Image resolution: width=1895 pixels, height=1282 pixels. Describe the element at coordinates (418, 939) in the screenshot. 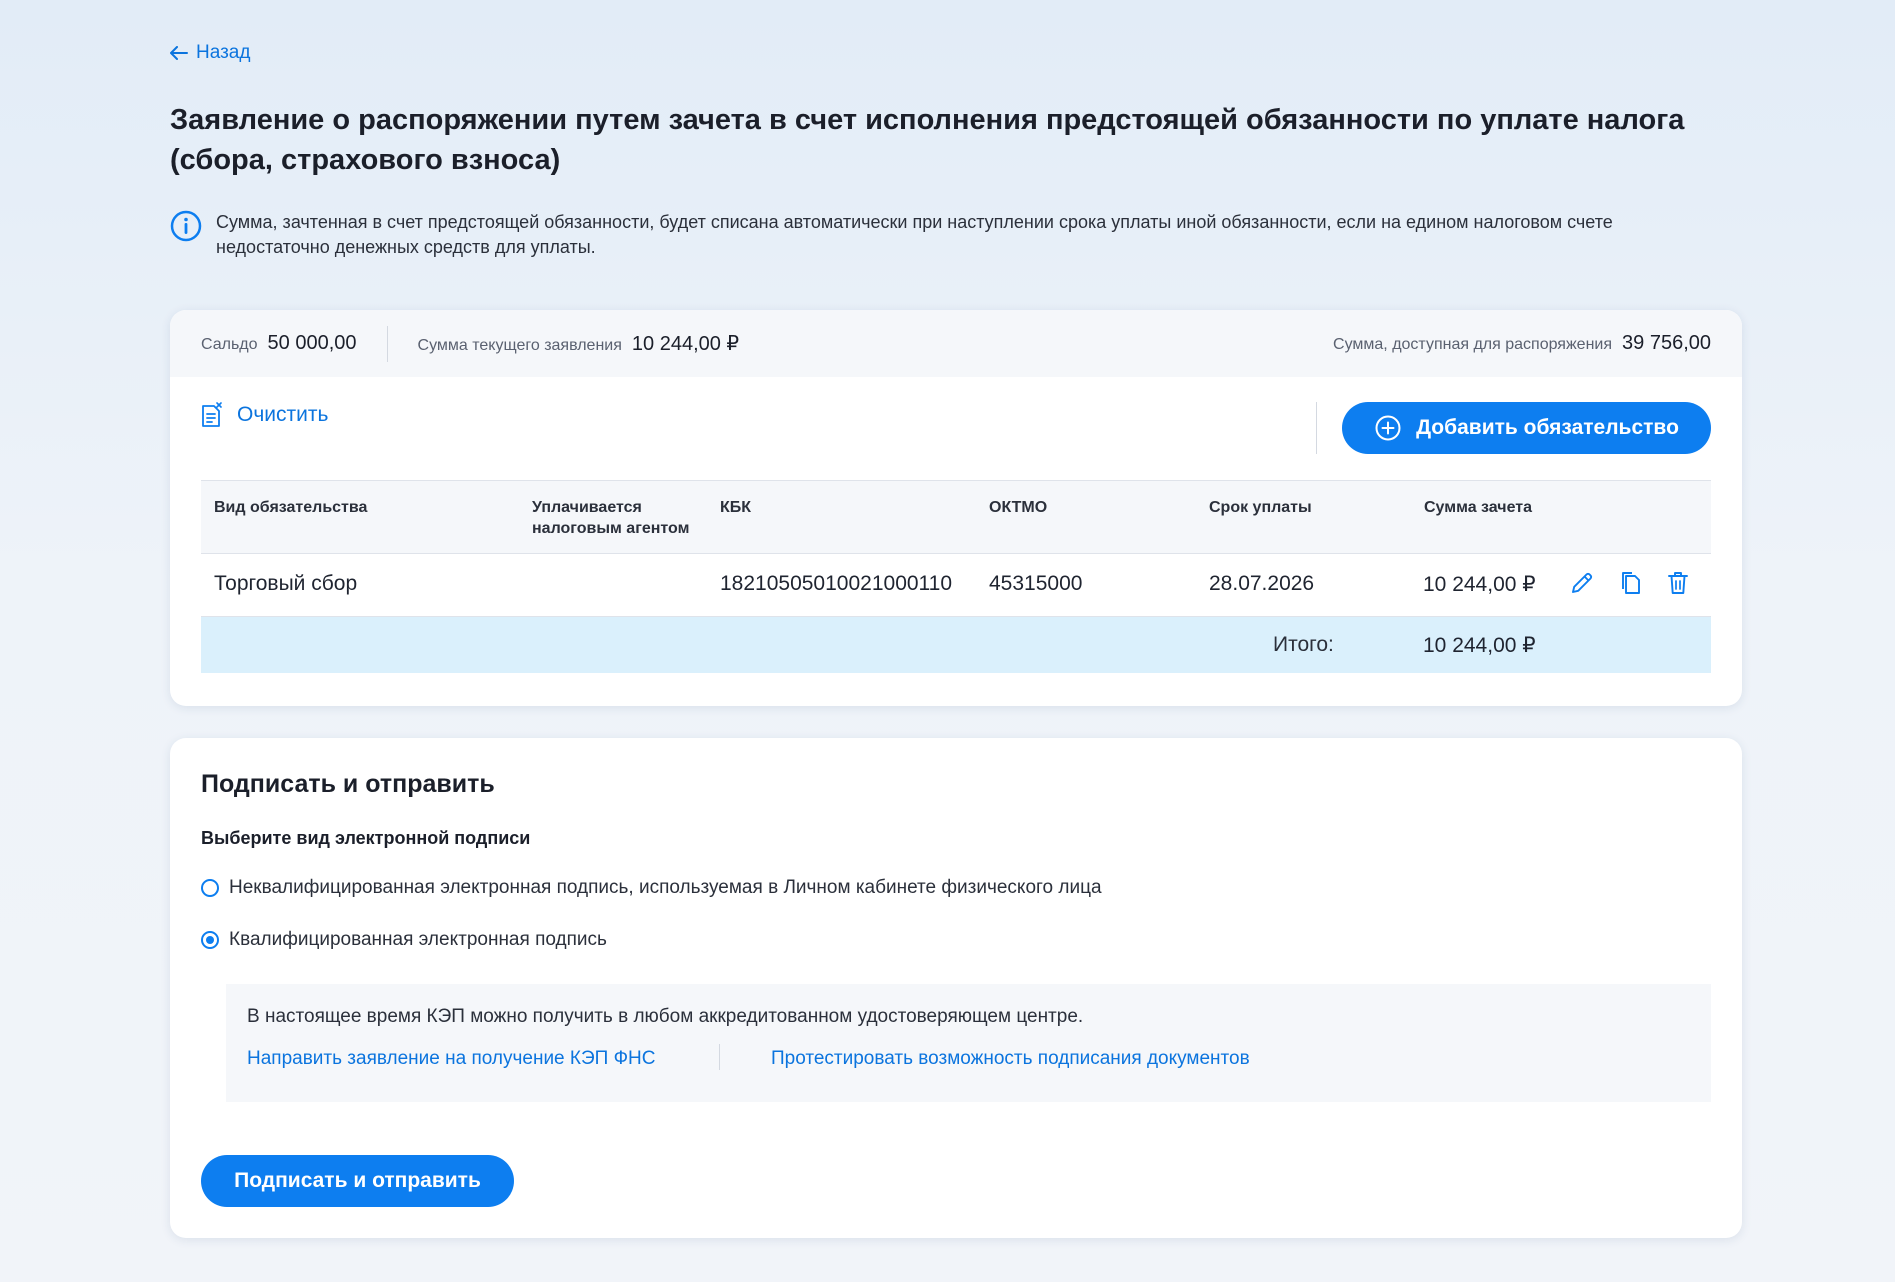

I see `radio-qualified-label: Квалифицированная электронная подпись` at that location.